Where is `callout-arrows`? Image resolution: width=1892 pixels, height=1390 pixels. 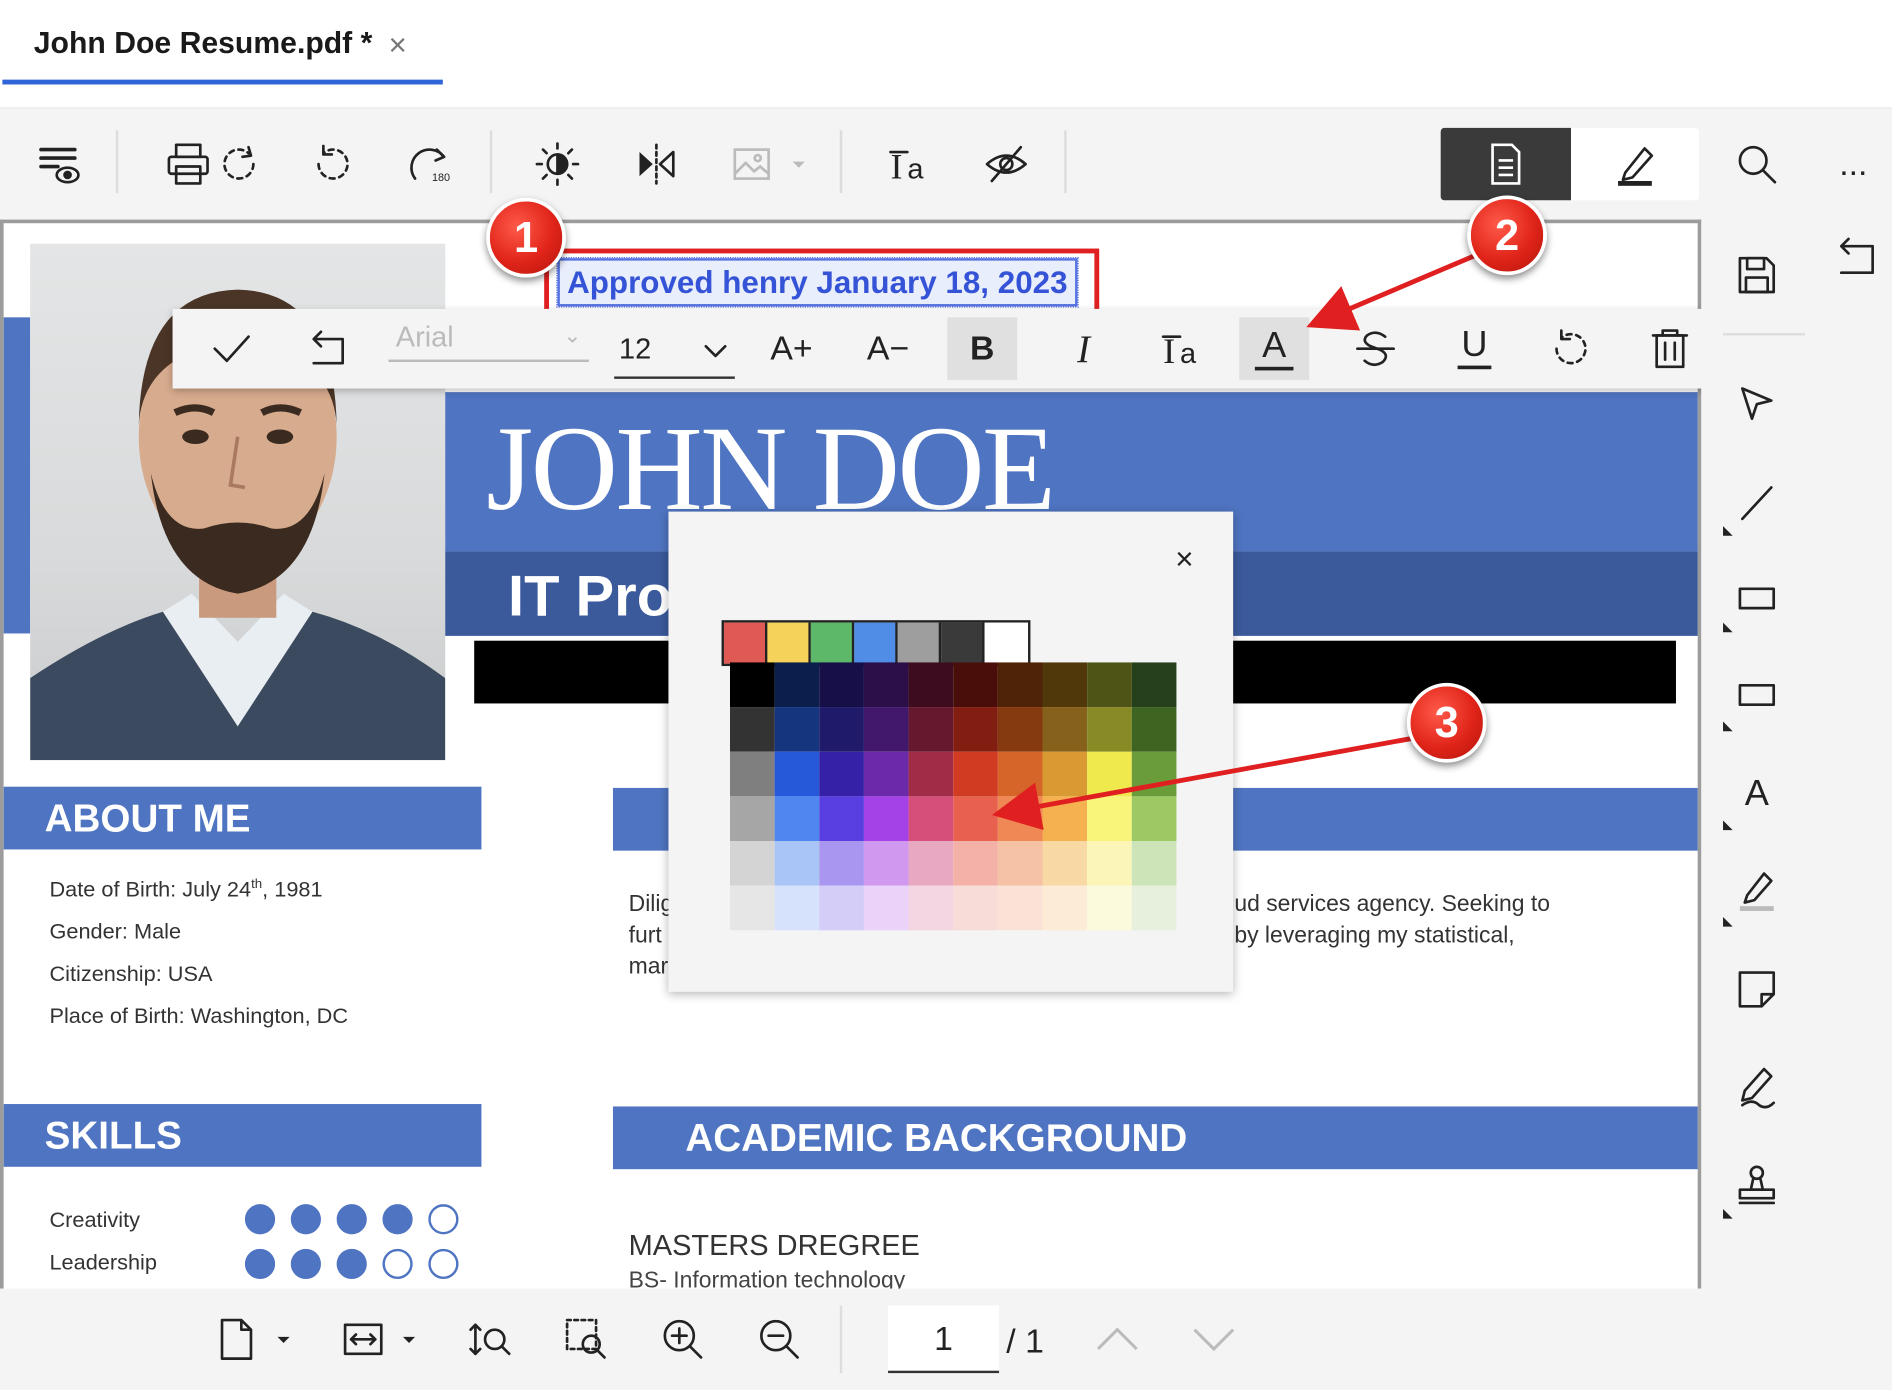 callout-arrows is located at coordinates (1233, 542).